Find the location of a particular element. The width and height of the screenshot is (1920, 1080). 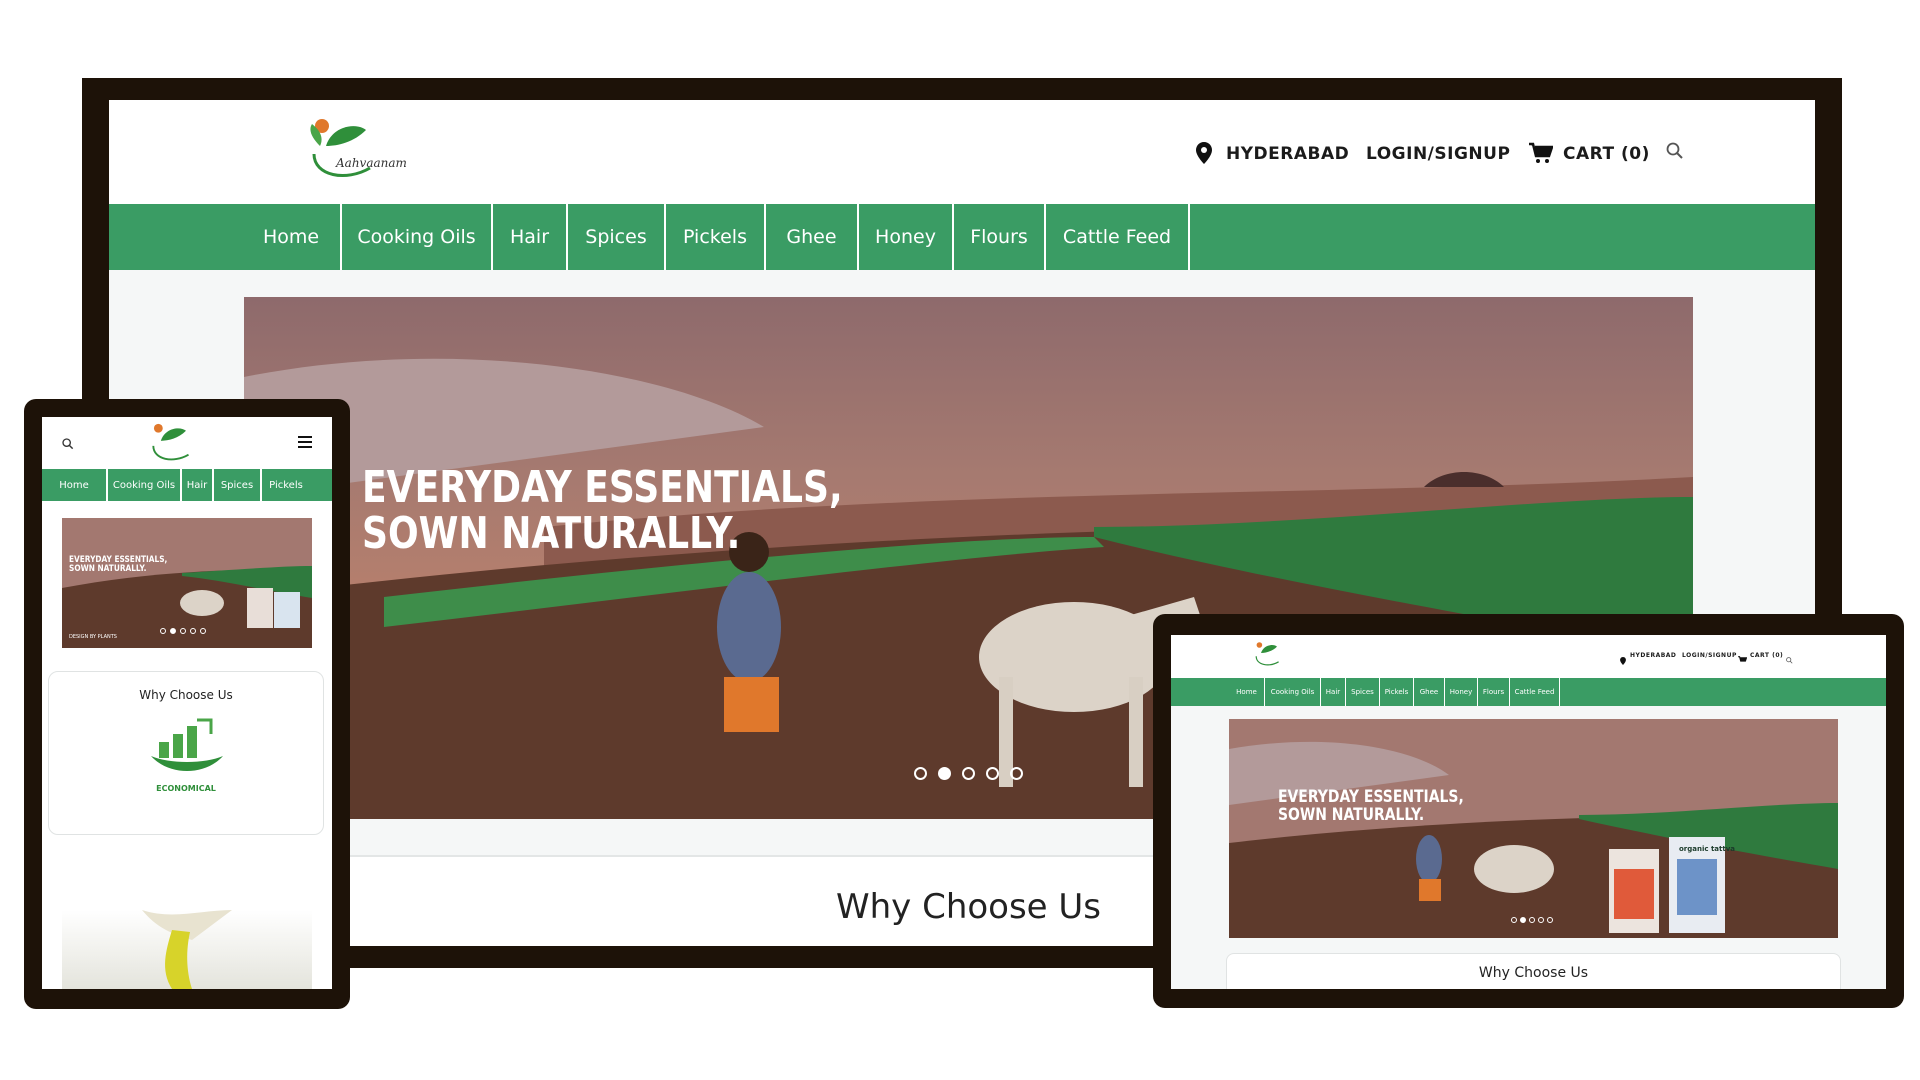

mobile-hero-headline: EVERYDAY ESSENTIALS, SOWN NATURALLY. is located at coordinates (118, 565).